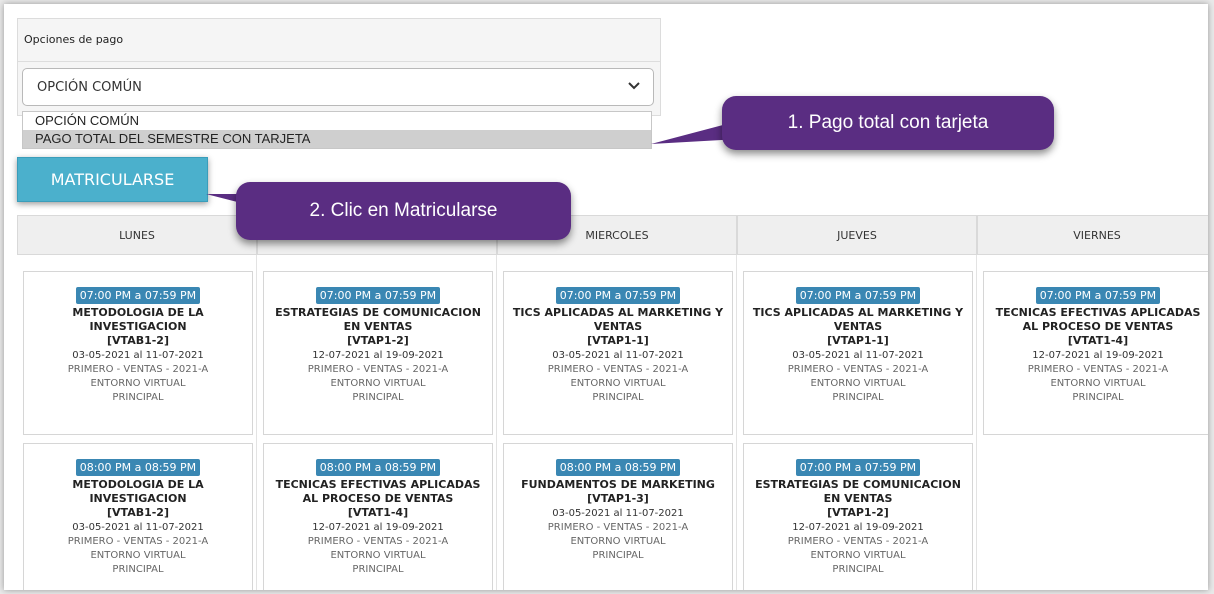  I want to click on course-code: [VTAP1-3], so click(618, 498).